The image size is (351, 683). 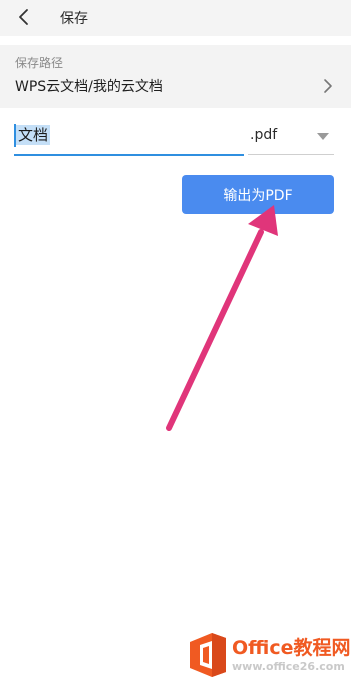 I want to click on office-logo-icon, so click(x=208, y=655).